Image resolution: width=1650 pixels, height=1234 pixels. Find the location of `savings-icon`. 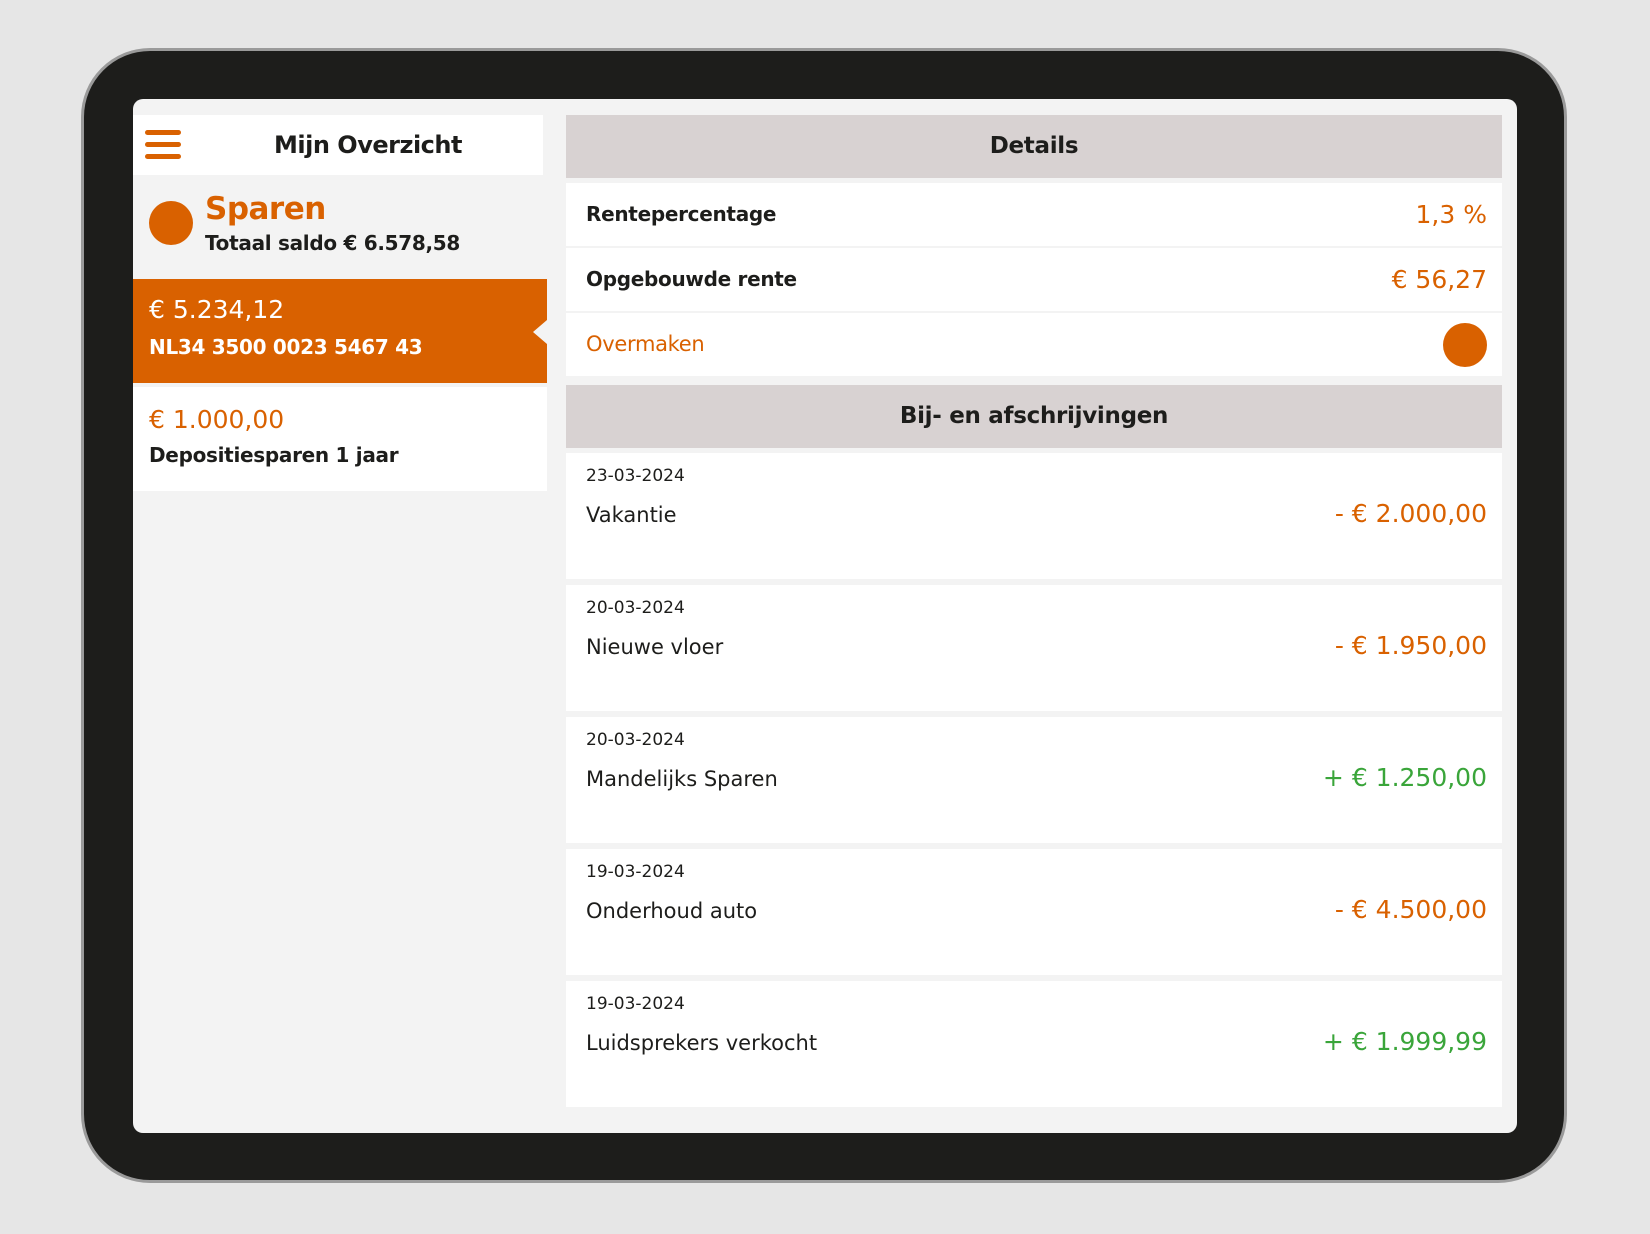

savings-icon is located at coordinates (171, 223).